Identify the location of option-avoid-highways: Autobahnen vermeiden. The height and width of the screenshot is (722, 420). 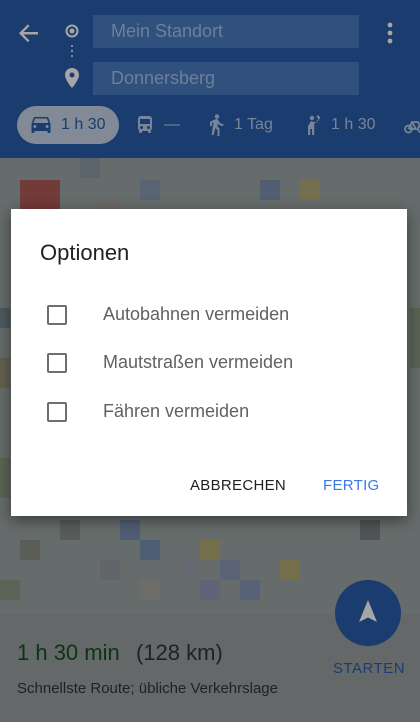
(168, 315).